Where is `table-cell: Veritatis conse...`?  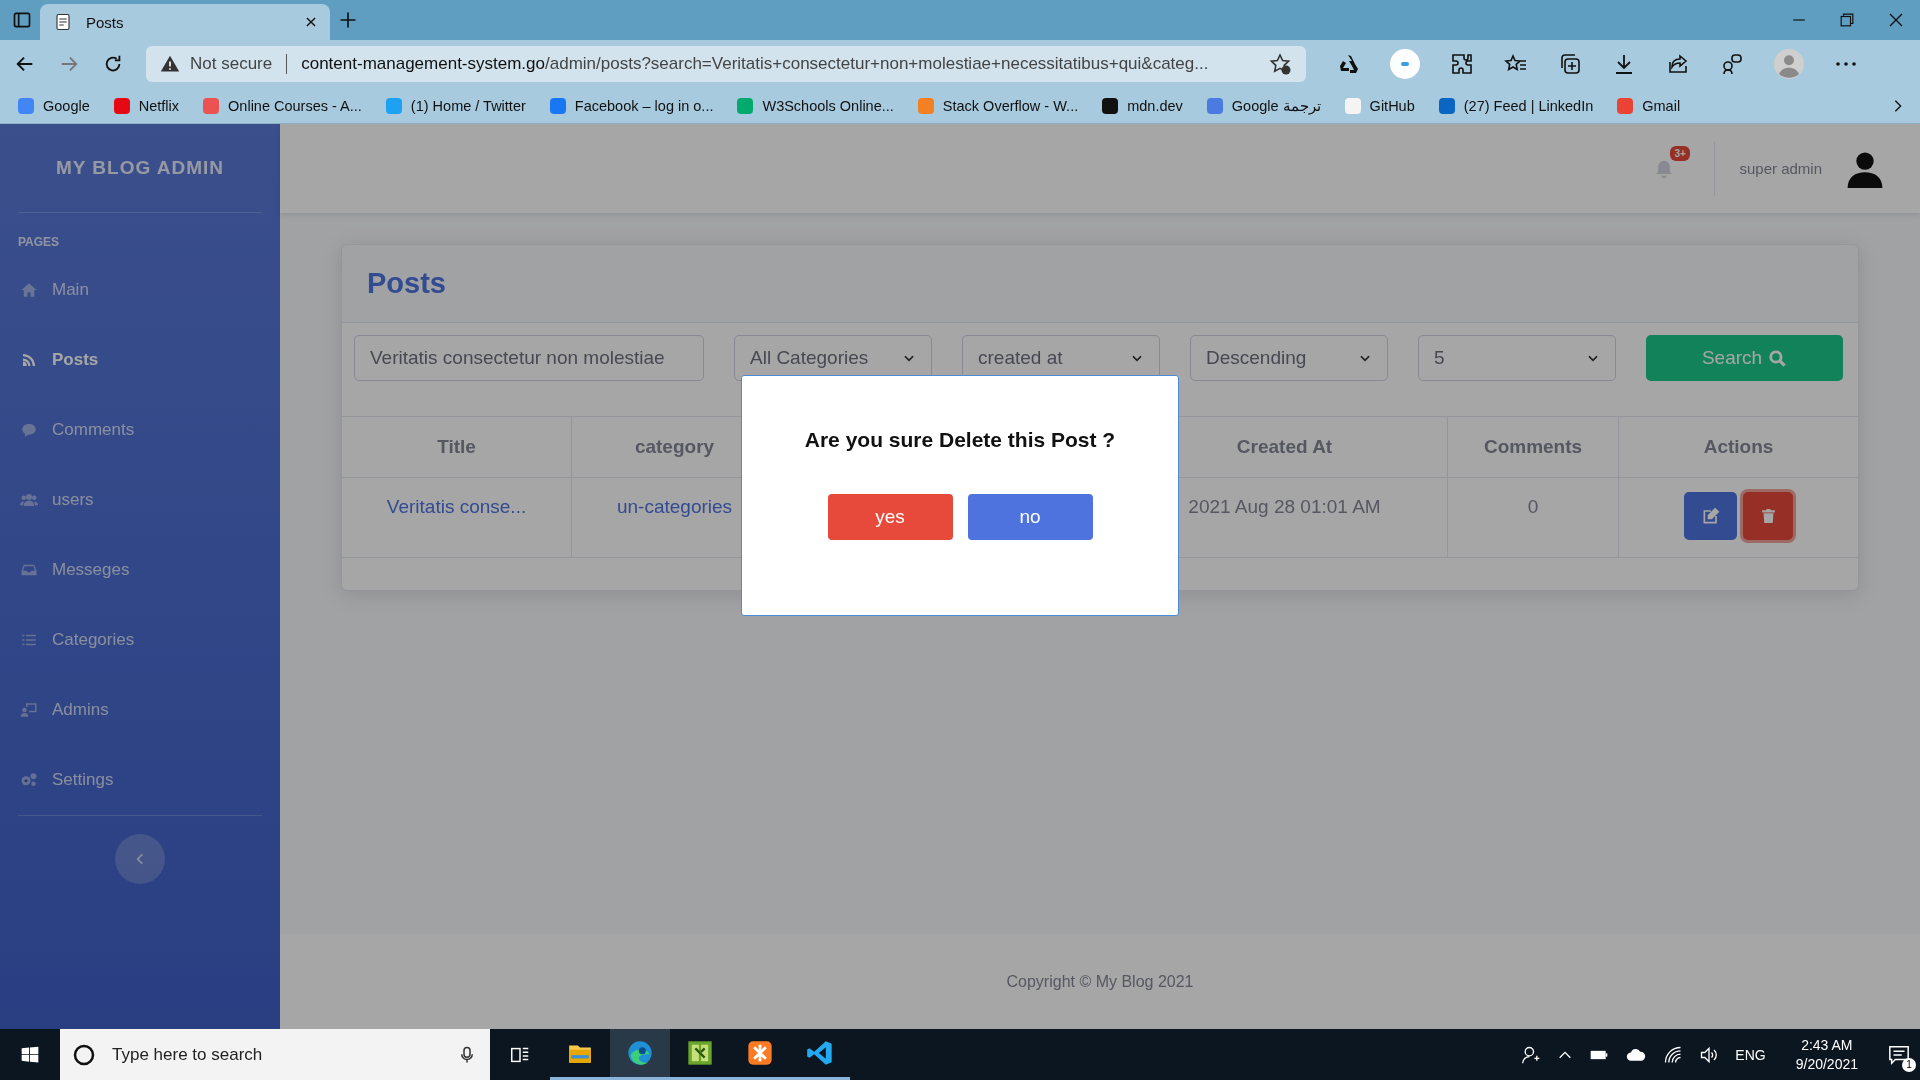
table-cell: Veritatis conse... is located at coordinates (457, 518).